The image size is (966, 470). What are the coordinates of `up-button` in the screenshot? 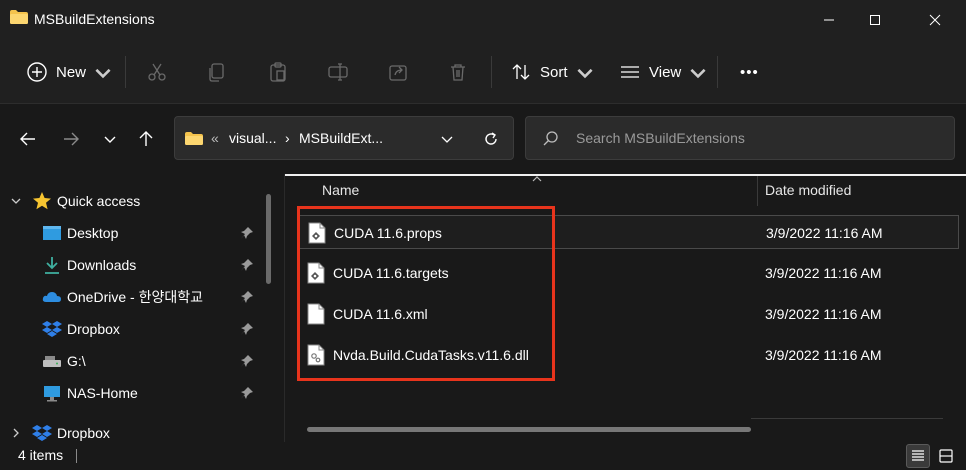 It's located at (146, 139).